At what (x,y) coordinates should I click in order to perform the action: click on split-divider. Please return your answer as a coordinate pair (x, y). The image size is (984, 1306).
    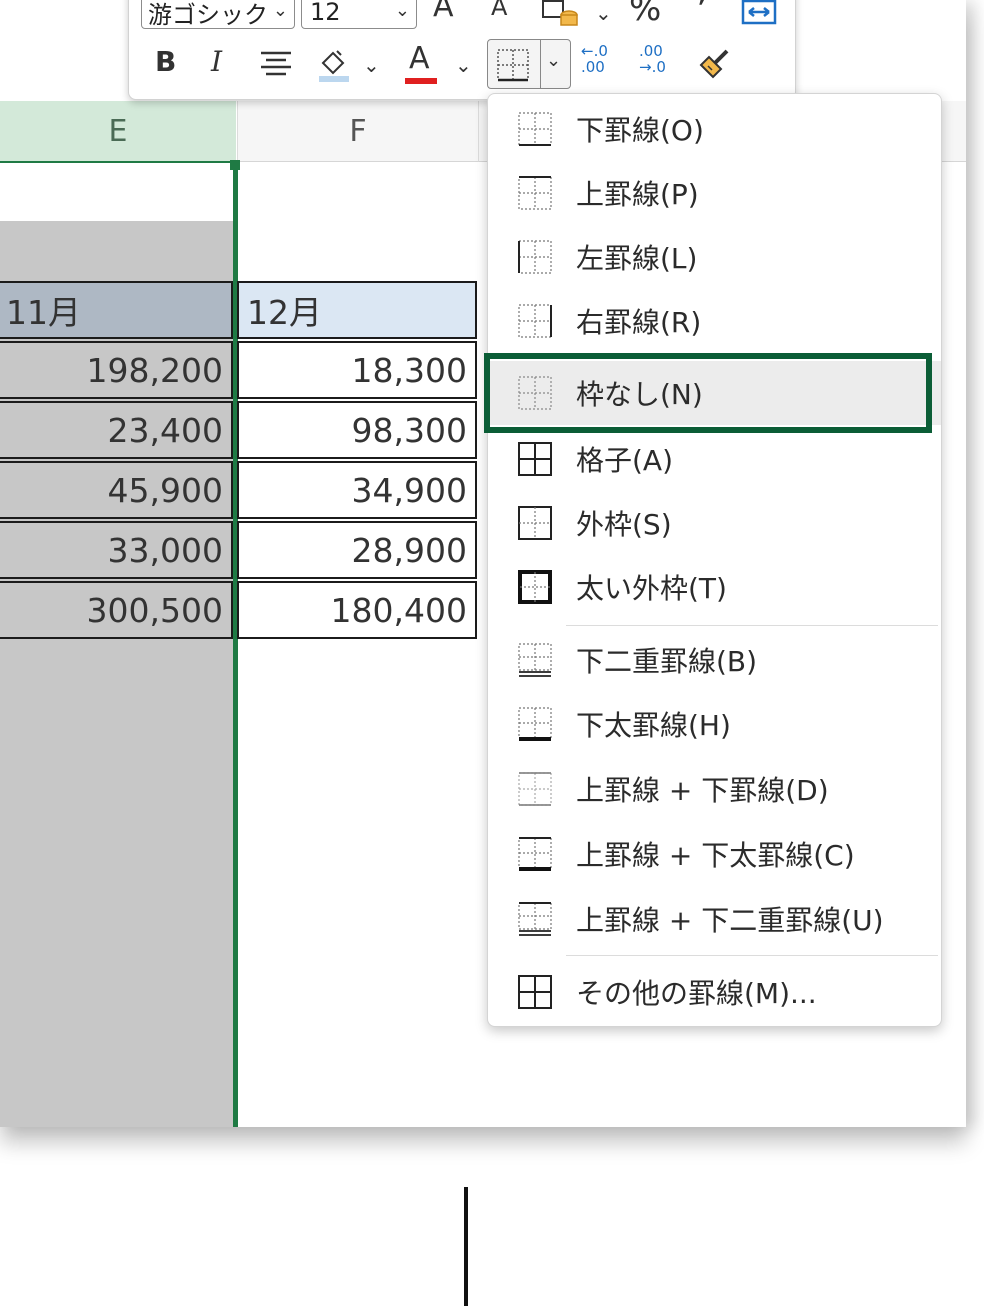
    Looking at the image, I should click on (540, 64).